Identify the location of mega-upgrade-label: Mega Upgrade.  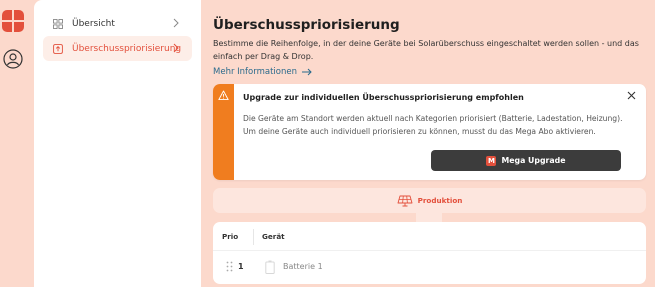
(533, 160).